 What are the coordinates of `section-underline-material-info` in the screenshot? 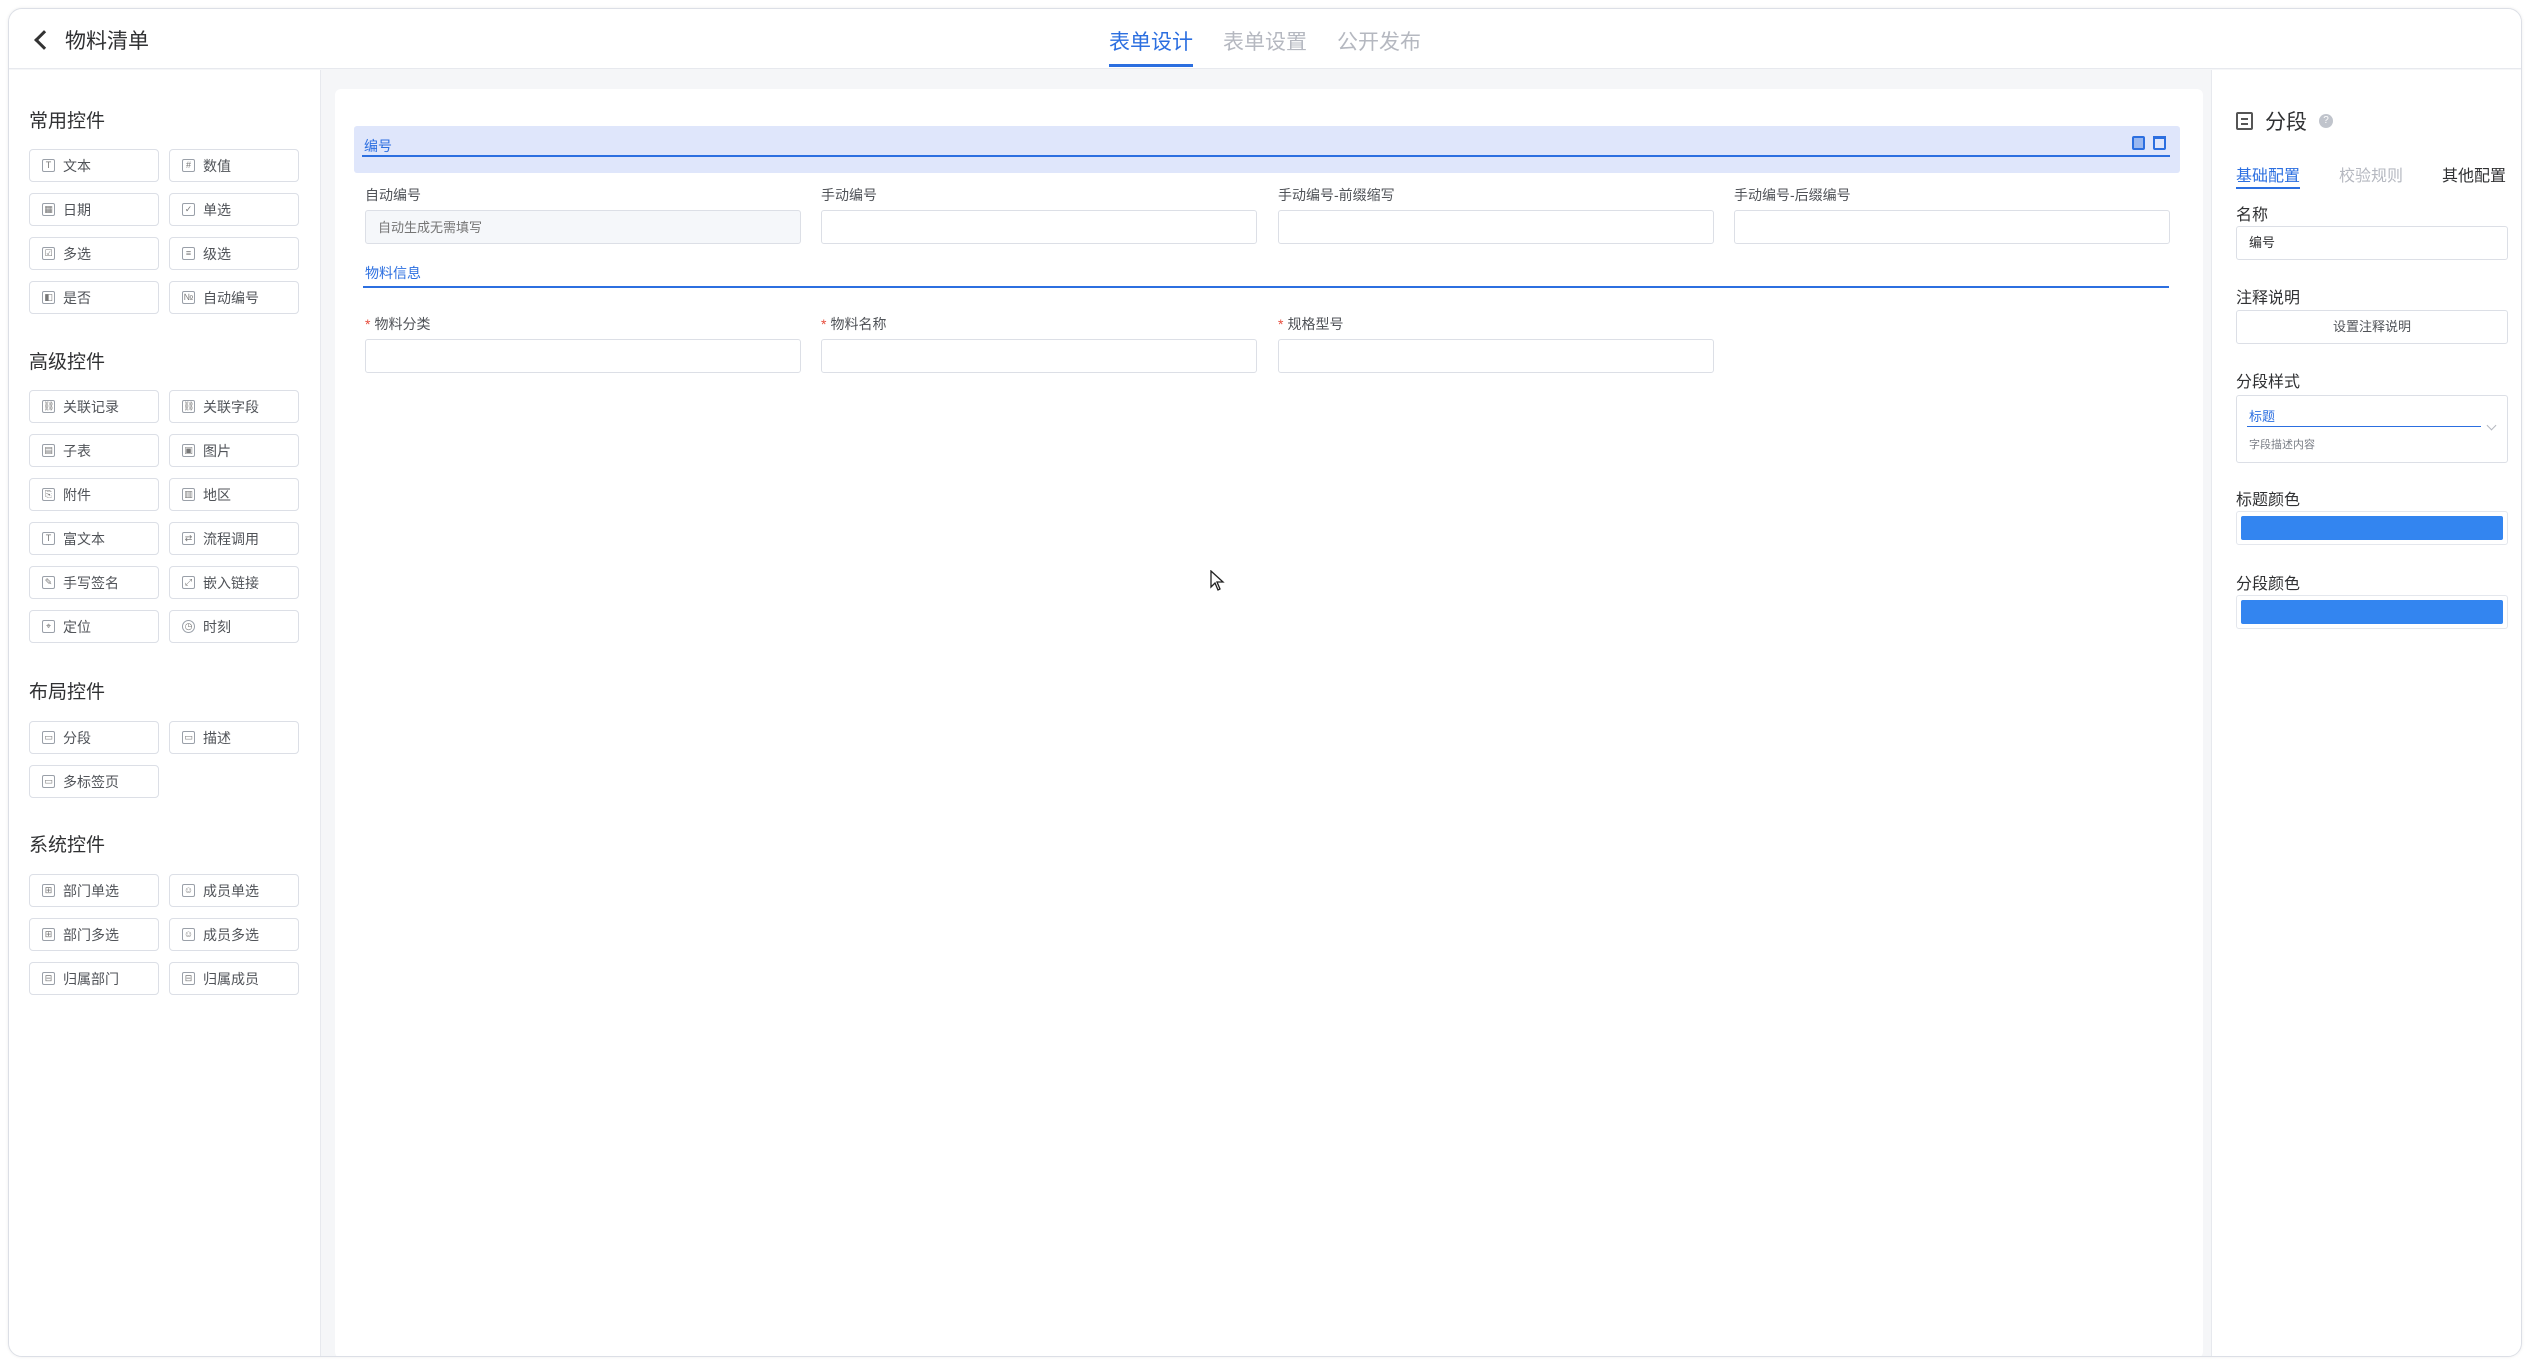 It's located at (1266, 287).